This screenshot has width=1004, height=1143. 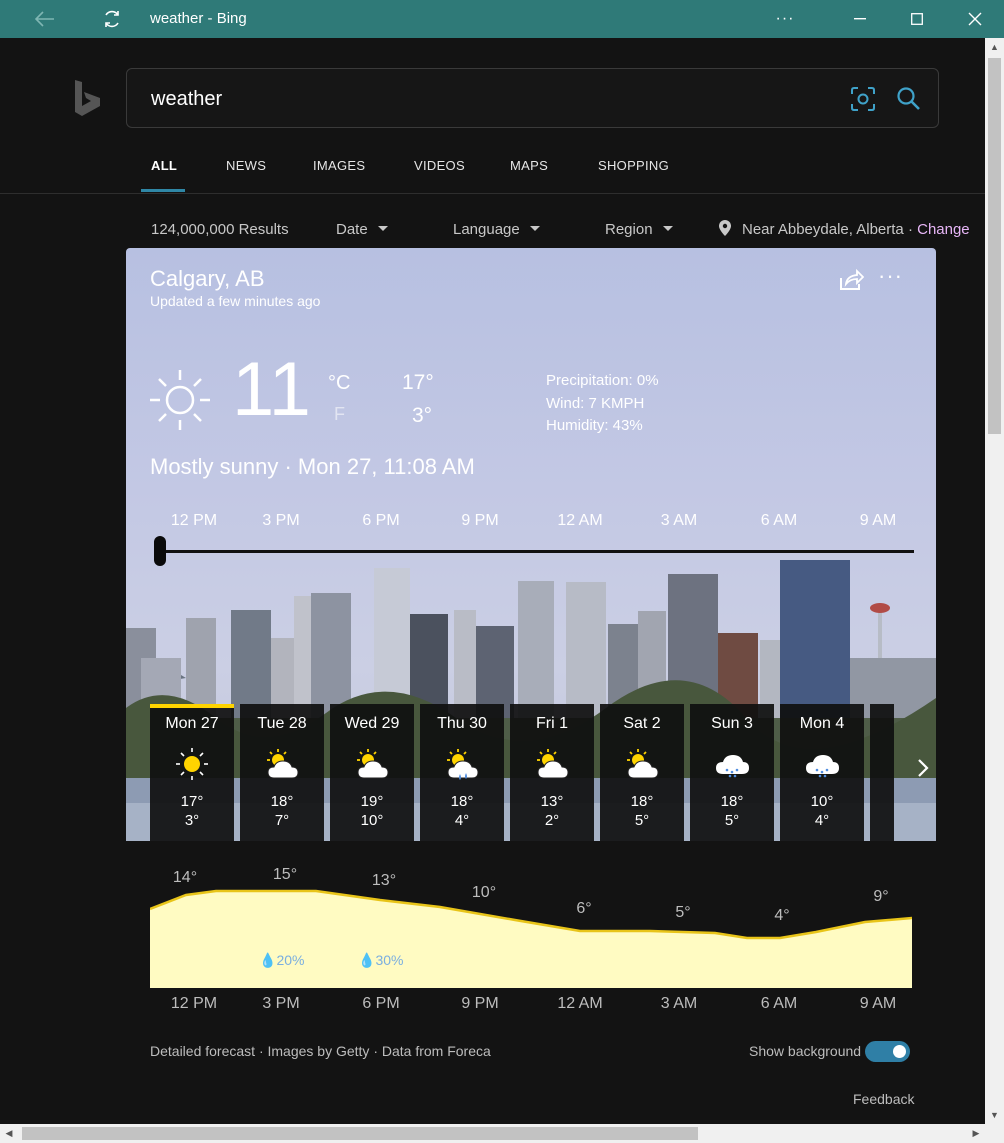 What do you see at coordinates (271, 389) in the screenshot?
I see `current-temperature: 11` at bounding box center [271, 389].